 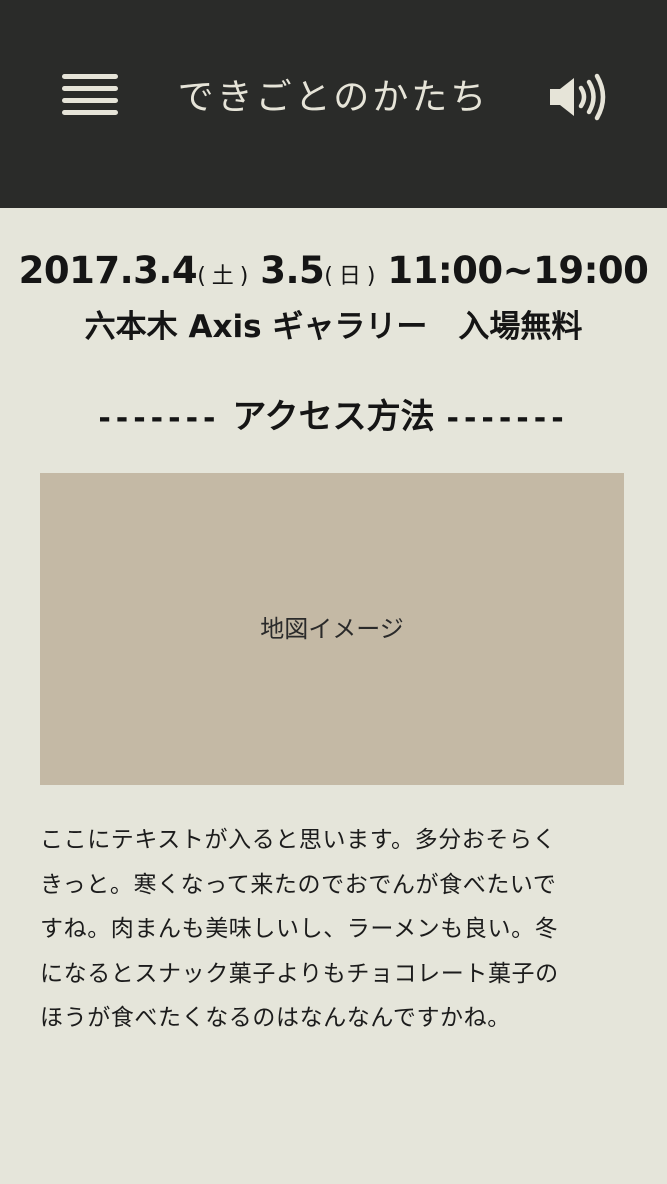 What do you see at coordinates (275, 1018) in the screenshot?
I see `description-line: ほうが食べたくなるのはなんなんですかね。` at bounding box center [275, 1018].